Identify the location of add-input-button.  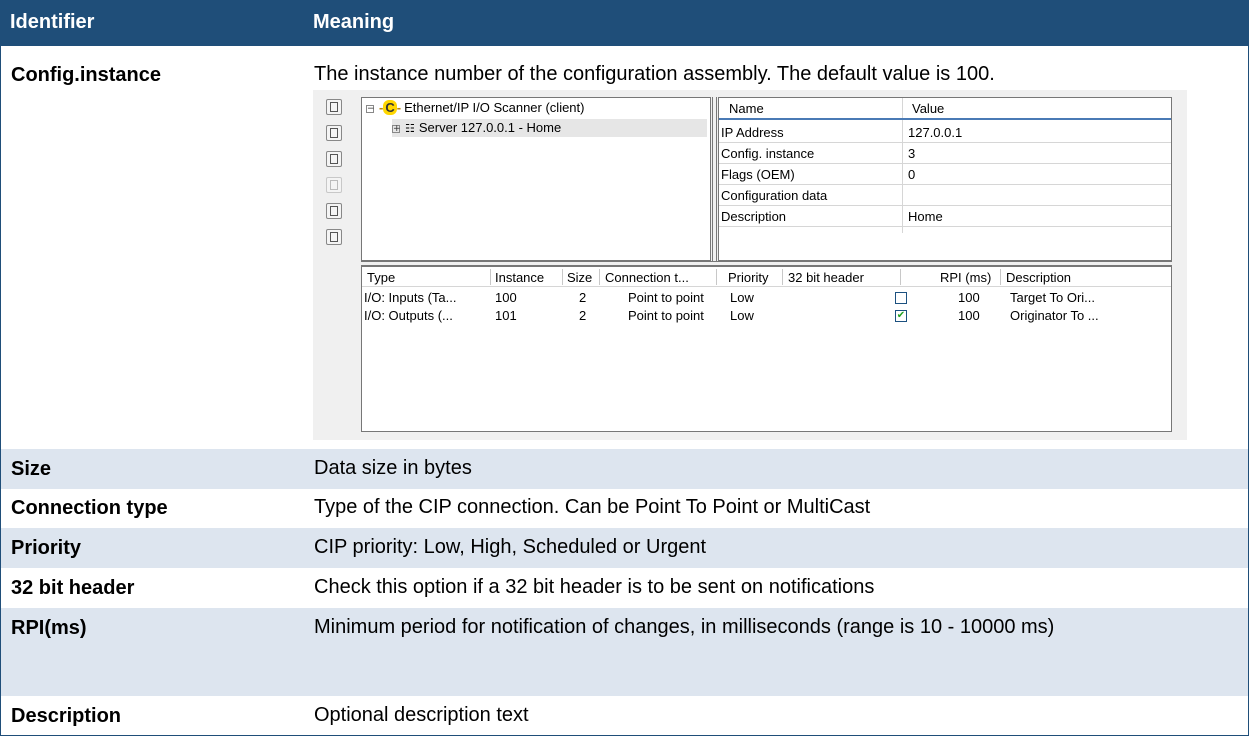
(334, 211).